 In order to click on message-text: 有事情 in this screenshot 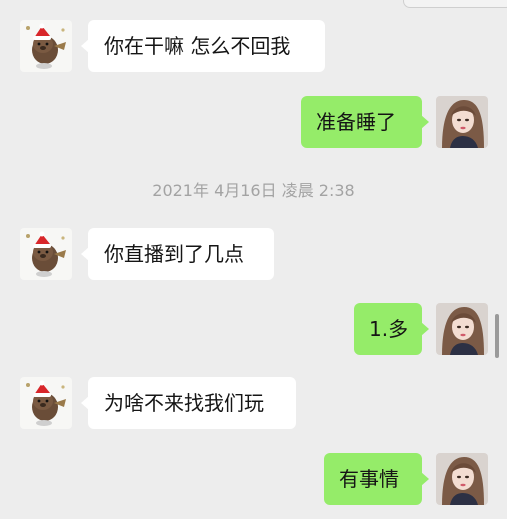, I will do `click(369, 479)`.